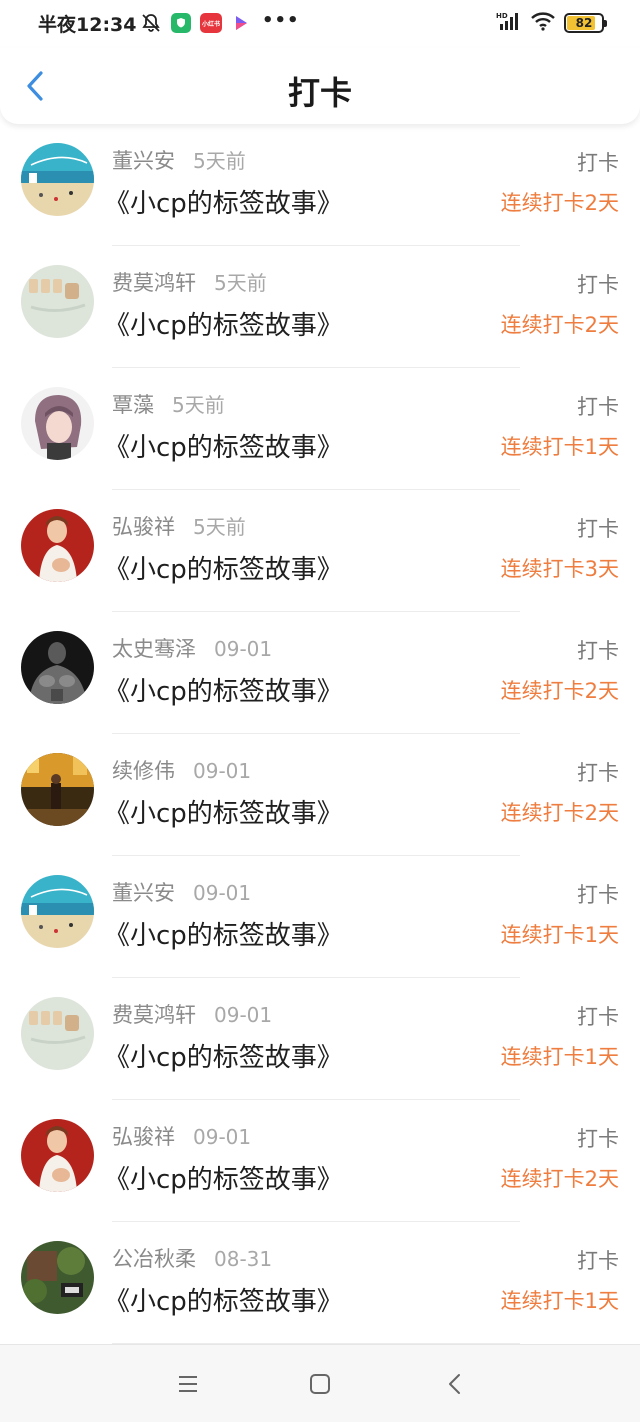  I want to click on checkin-row: 续修伟 09-01 《小cp的标签故事》 打卡连续打卡2天, so click(320, 795).